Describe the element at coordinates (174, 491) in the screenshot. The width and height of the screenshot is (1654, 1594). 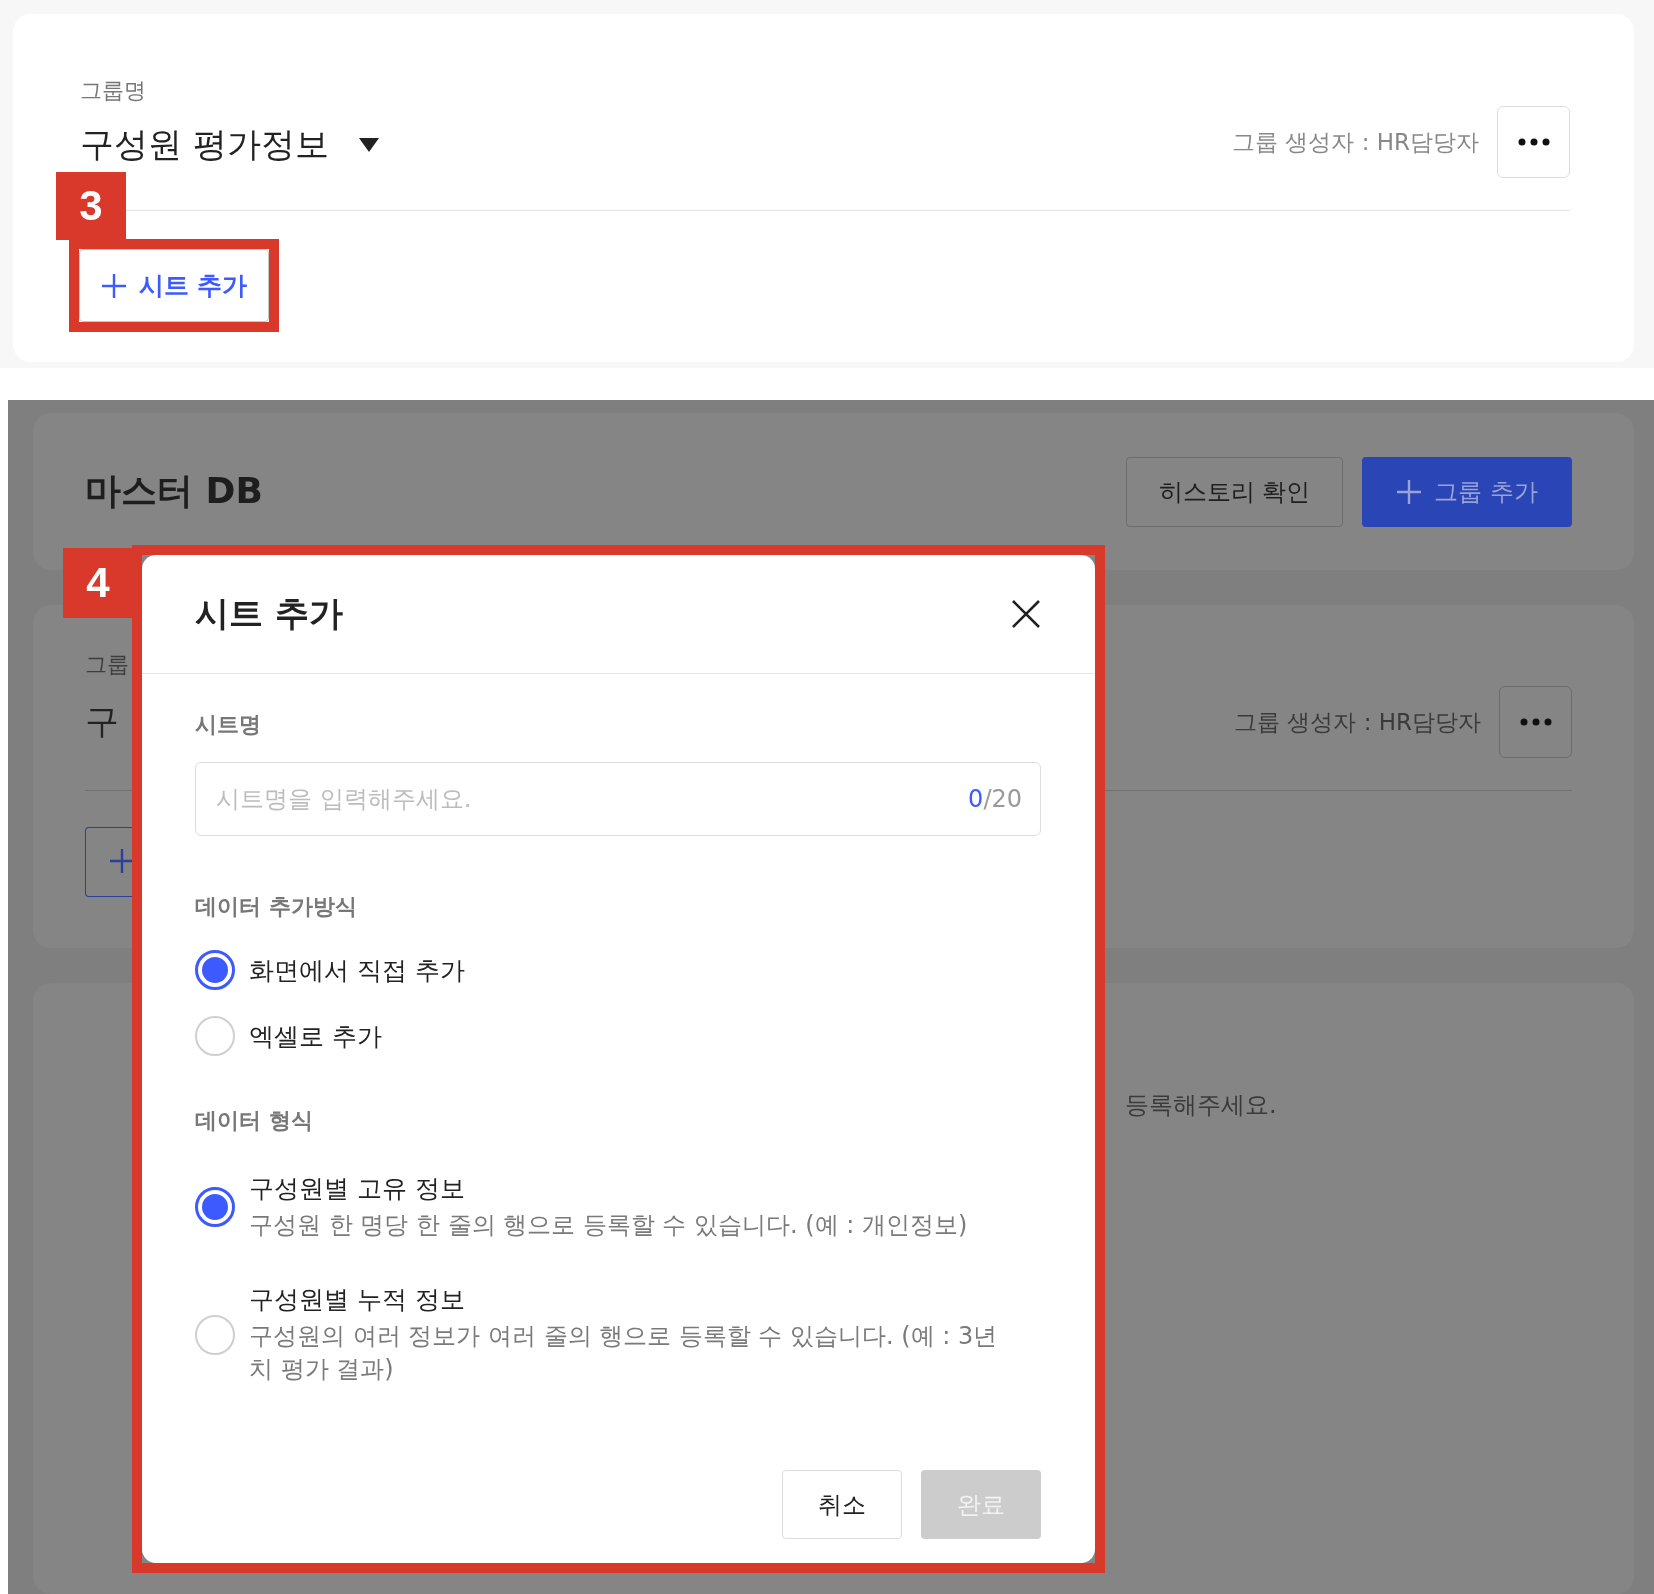
I see `page-title: 마스터 DB` at that location.